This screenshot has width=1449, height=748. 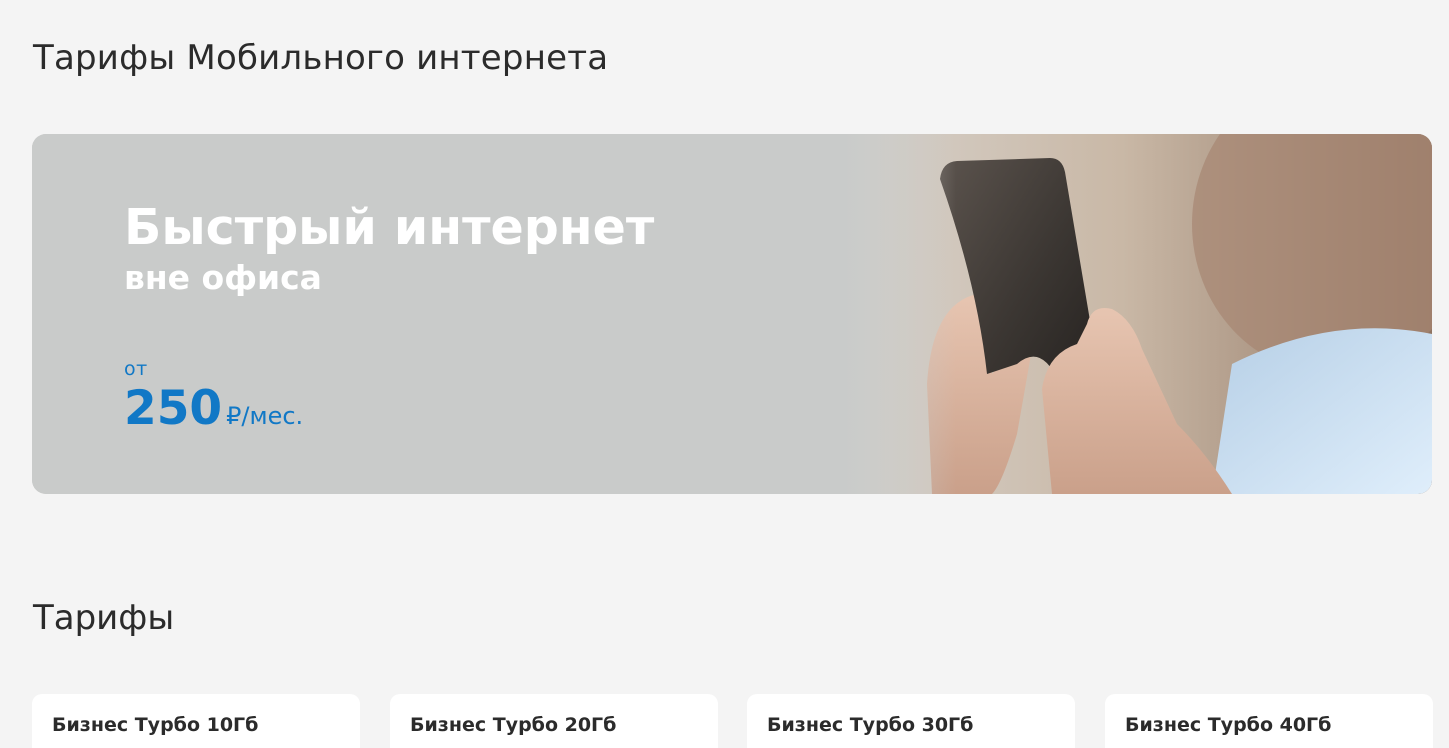 I want to click on banner-headline: Быстрый интернет вне офиса, so click(x=389, y=248).